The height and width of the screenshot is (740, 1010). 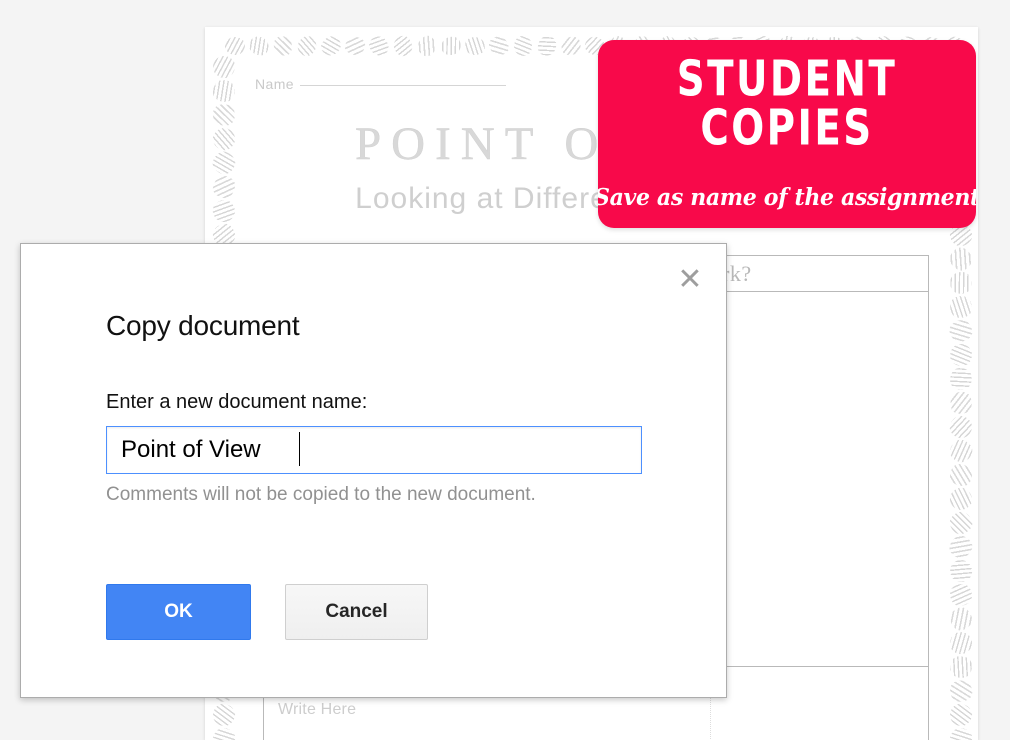 I want to click on text-caret, so click(x=299, y=449).